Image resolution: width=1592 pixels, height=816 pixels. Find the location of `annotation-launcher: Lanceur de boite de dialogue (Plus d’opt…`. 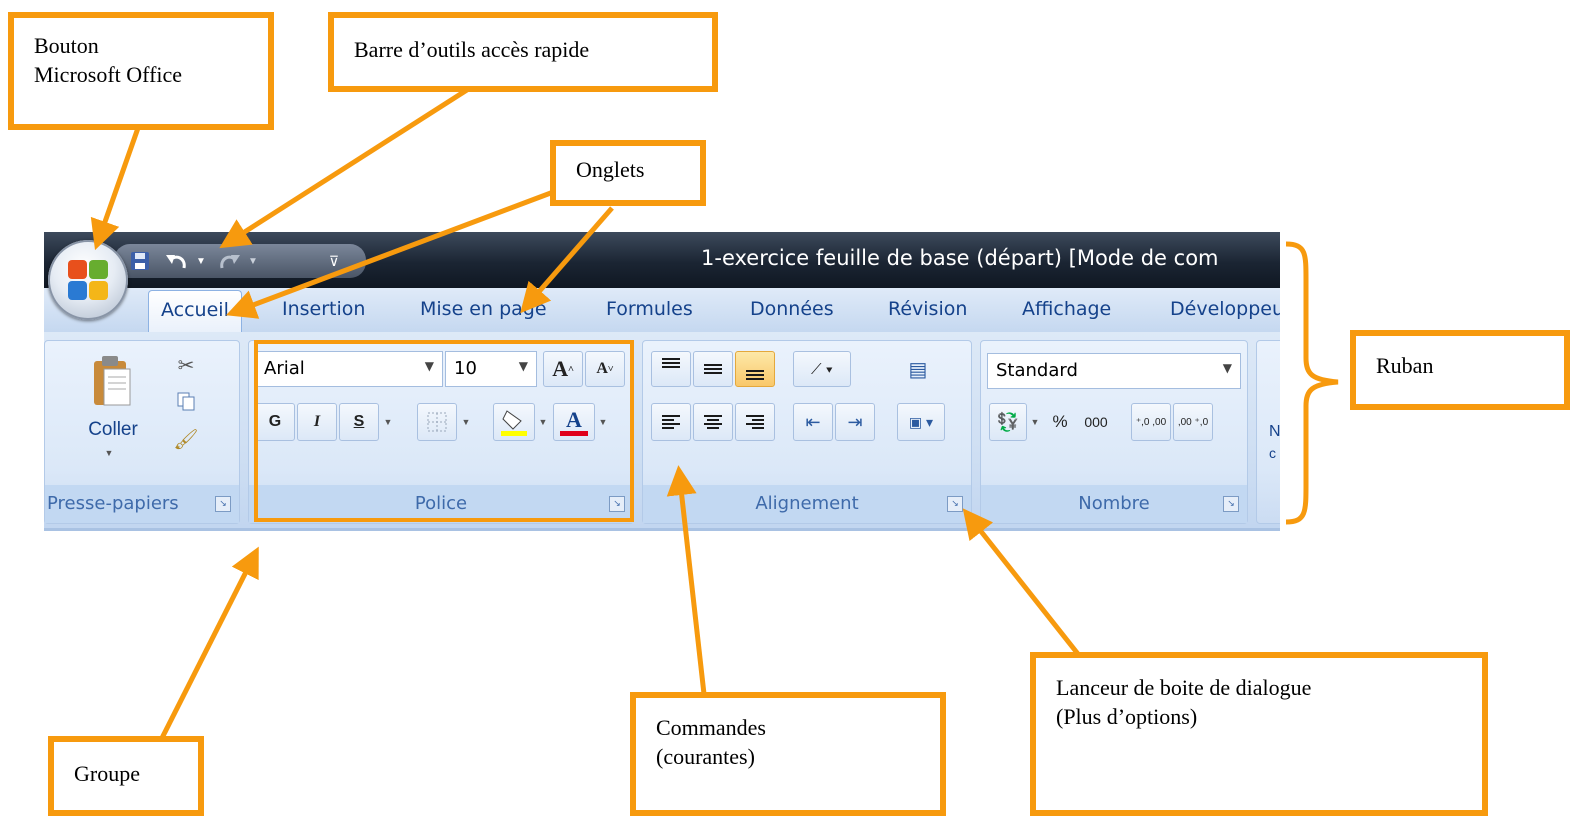

annotation-launcher: Lanceur de boite de dialogue (Plus d’opt… is located at coordinates (1259, 734).